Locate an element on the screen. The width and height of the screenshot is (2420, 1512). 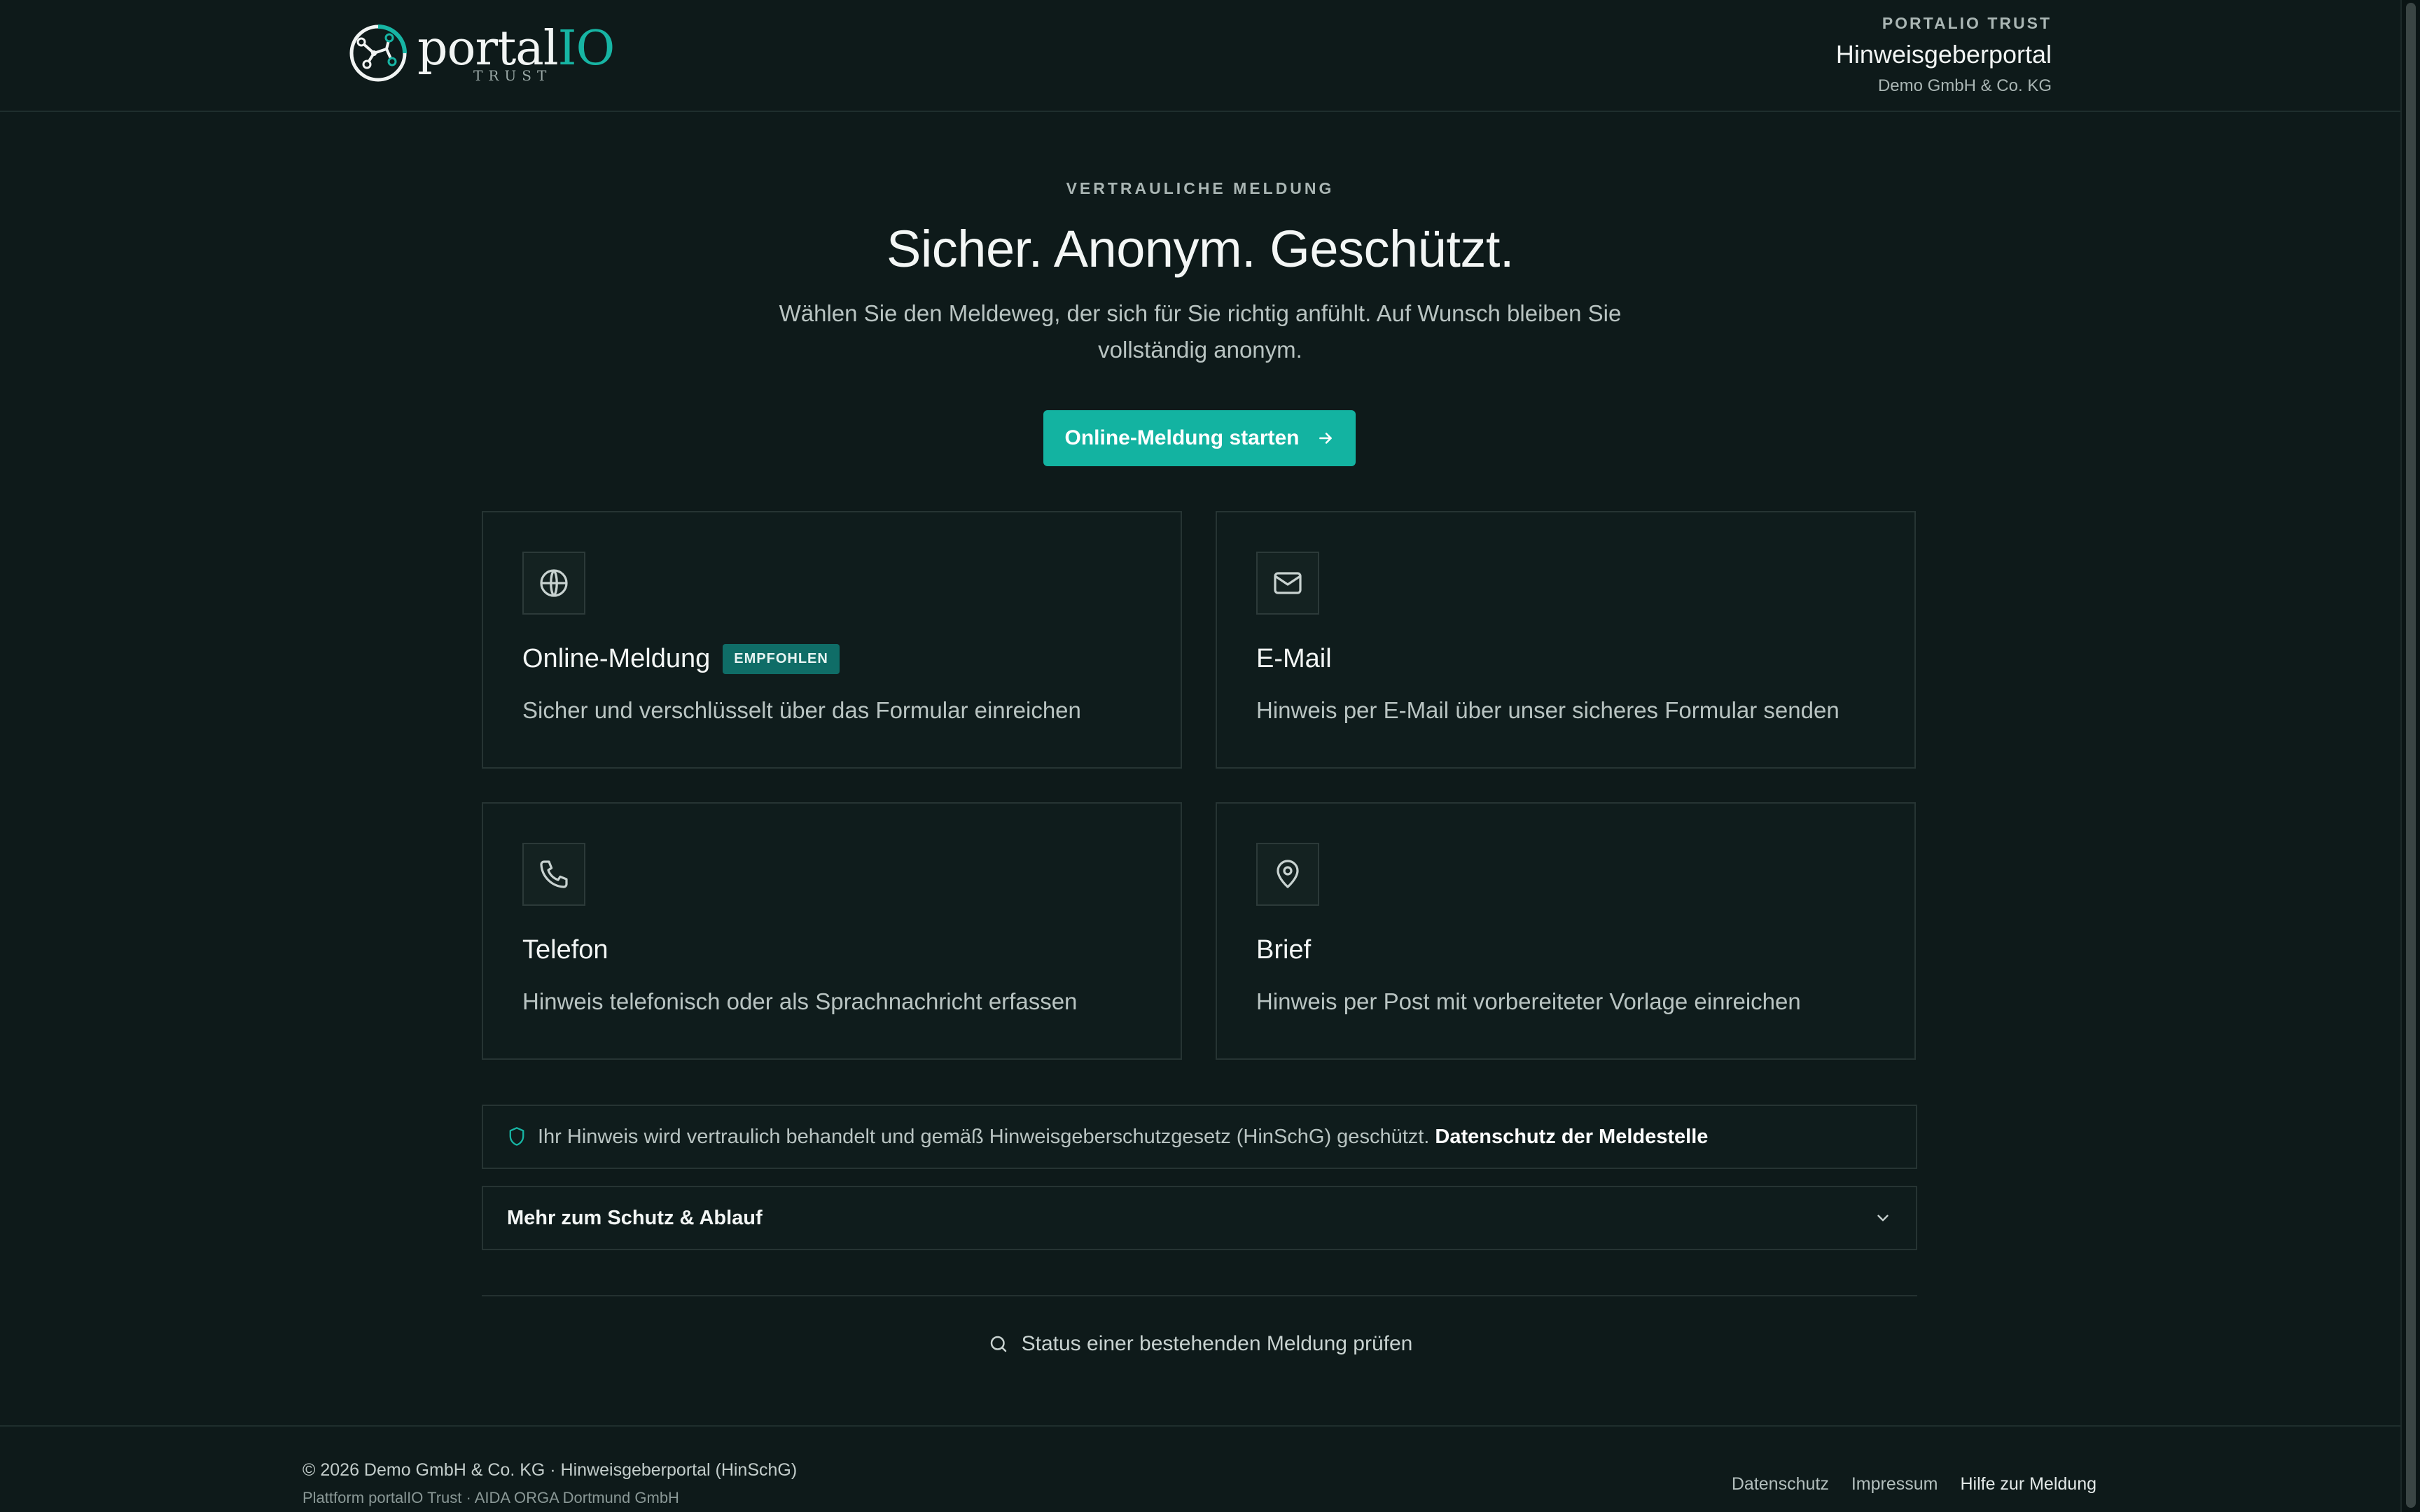
hero-kicker: VERTRAULICHE MELDUNG is located at coordinates (1200, 188).